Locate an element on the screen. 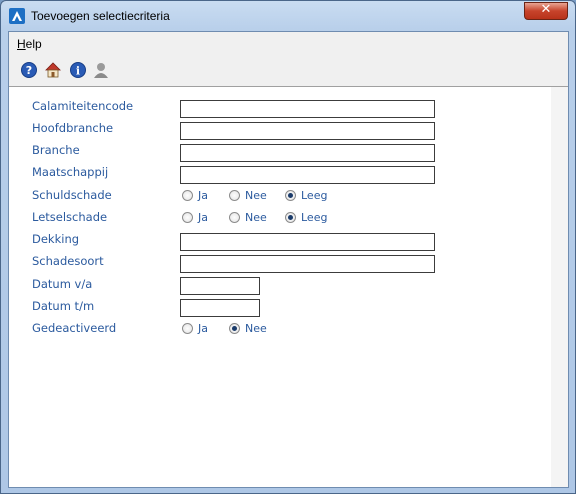 The height and width of the screenshot is (494, 576). label-datum-va: Datum v/a is located at coordinates (62, 284).